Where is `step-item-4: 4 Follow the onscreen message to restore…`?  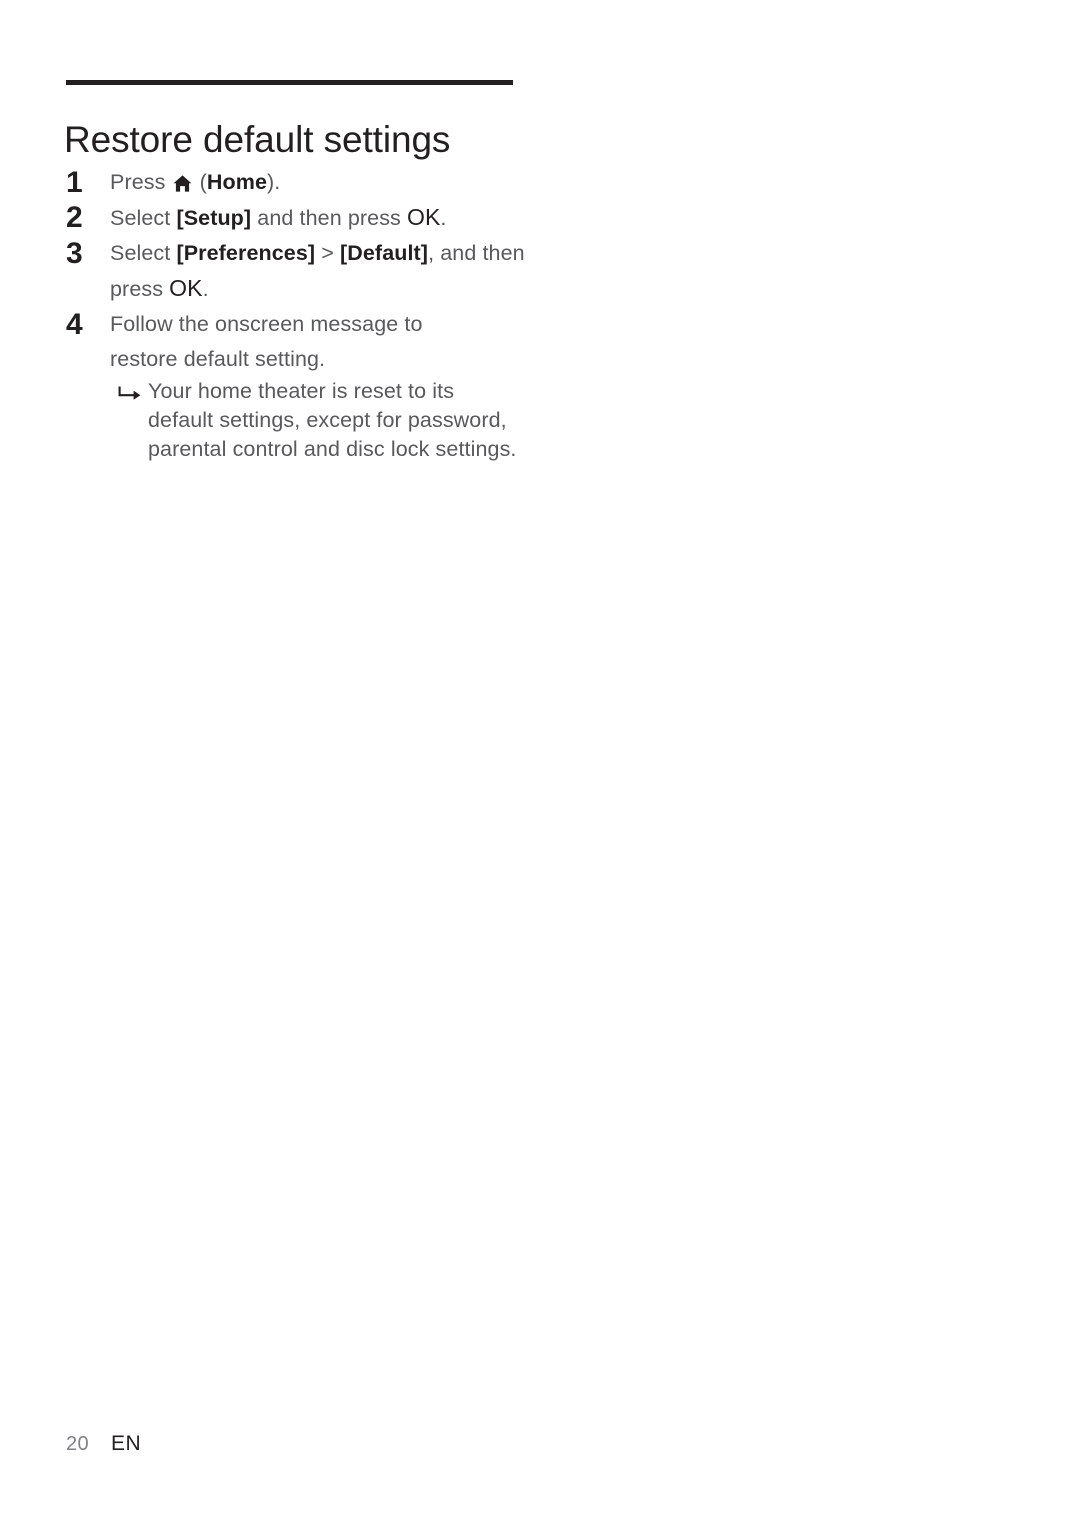 step-item-4: 4 Follow the onscreen message to restore… is located at coordinates (280, 342).